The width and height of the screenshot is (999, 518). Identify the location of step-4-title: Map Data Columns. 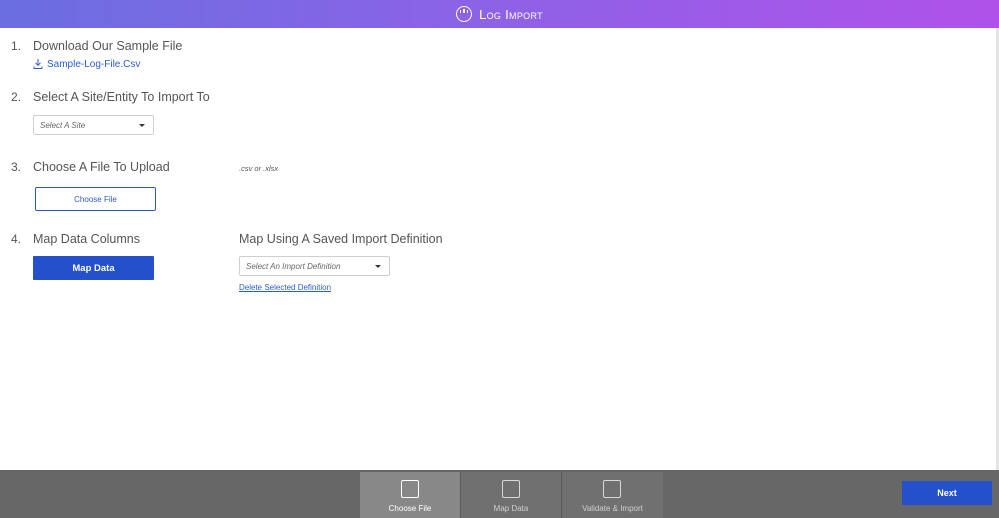
(86, 239).